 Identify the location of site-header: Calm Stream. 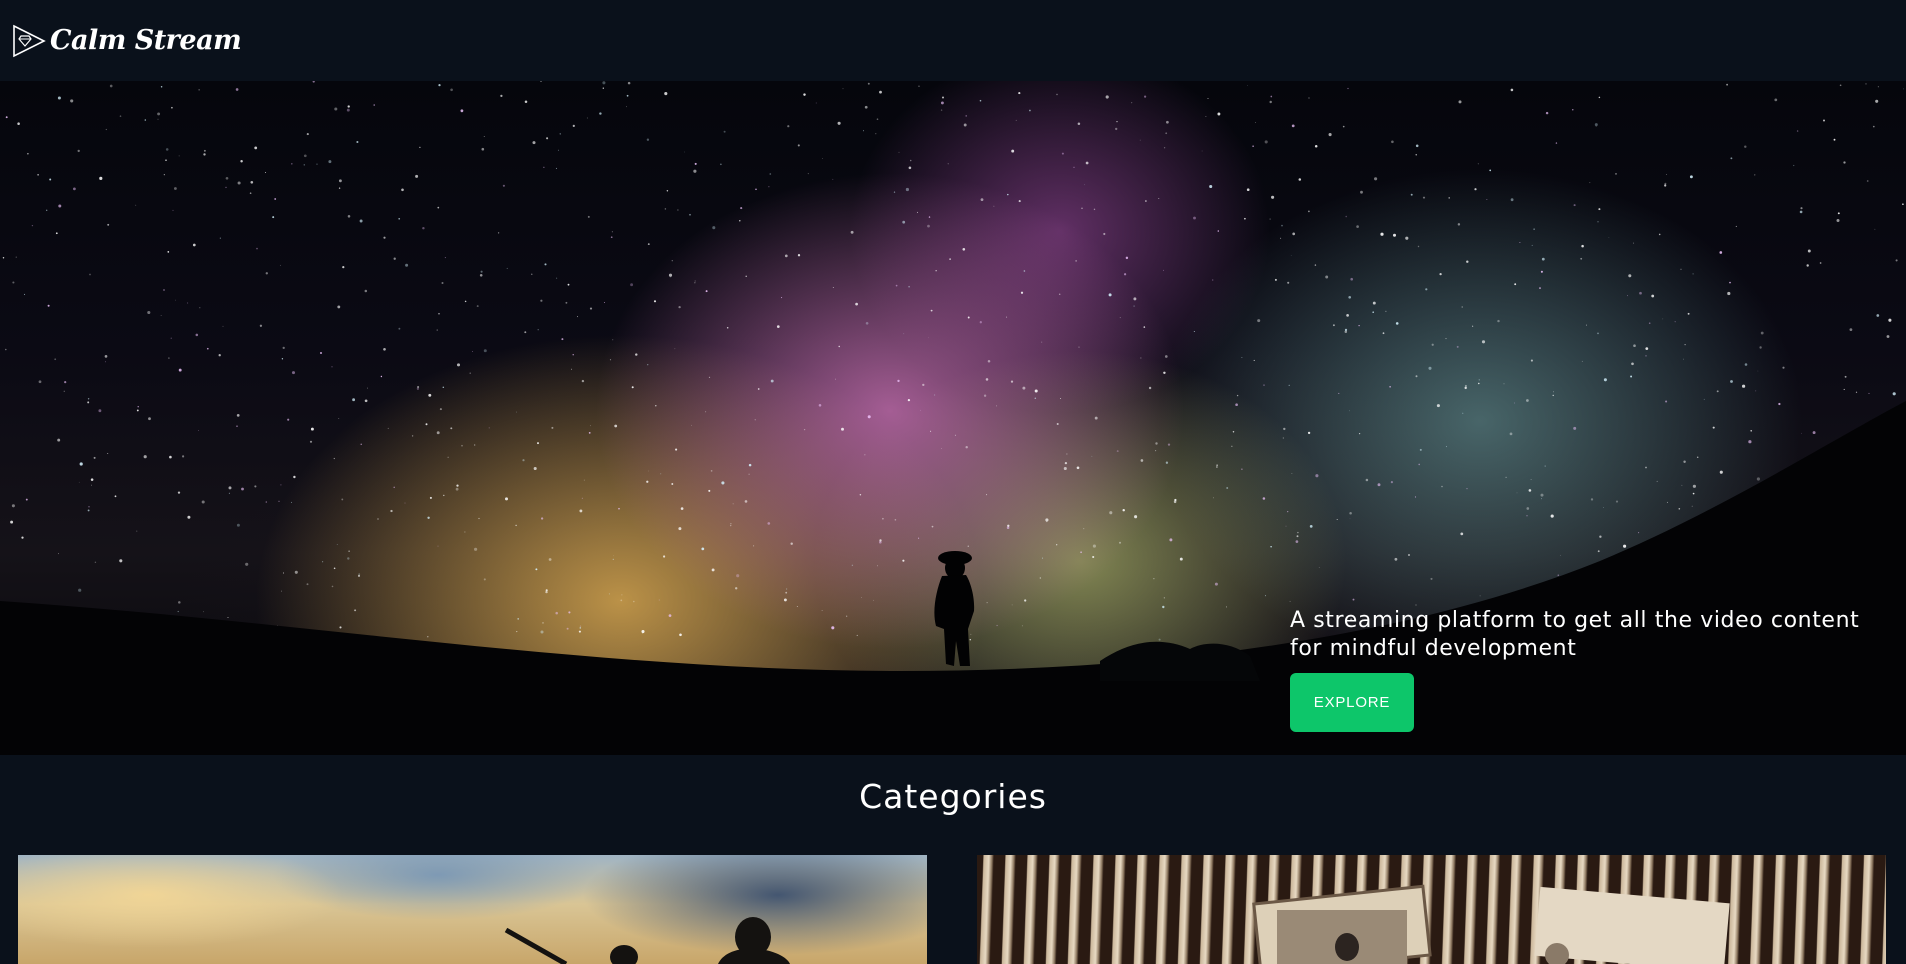
(953, 40).